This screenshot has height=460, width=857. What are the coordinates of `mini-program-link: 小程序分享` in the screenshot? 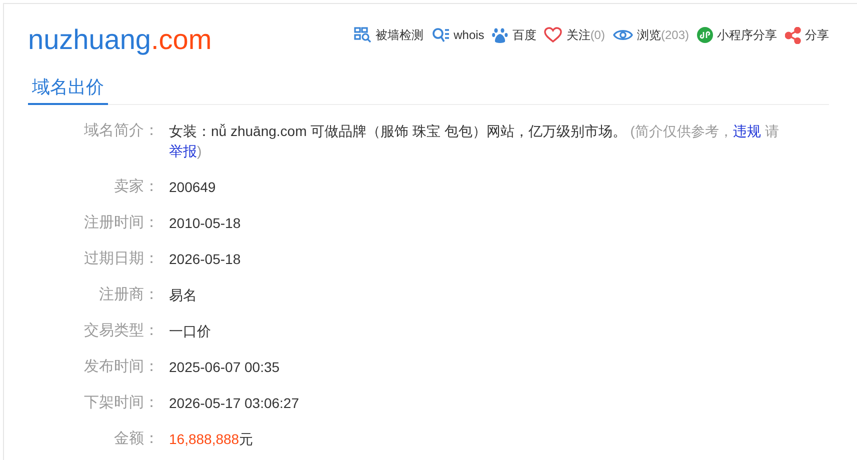 It's located at (737, 35).